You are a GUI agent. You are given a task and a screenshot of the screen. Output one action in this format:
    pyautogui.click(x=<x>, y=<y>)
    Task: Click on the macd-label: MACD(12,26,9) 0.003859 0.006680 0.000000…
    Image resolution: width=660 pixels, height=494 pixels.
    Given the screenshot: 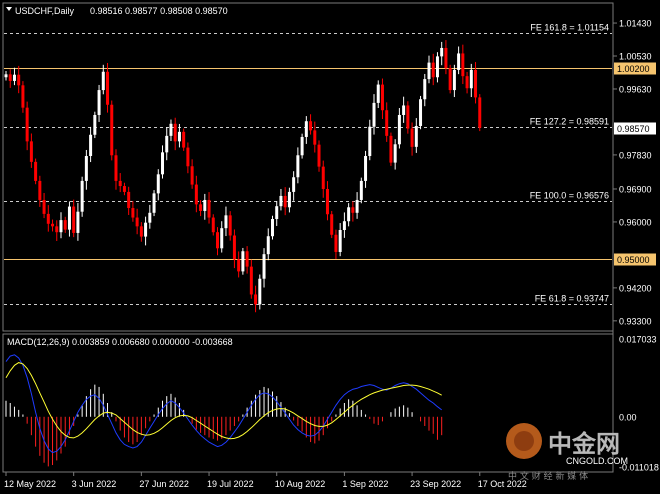 What is the action you would take?
    pyautogui.click(x=120, y=342)
    